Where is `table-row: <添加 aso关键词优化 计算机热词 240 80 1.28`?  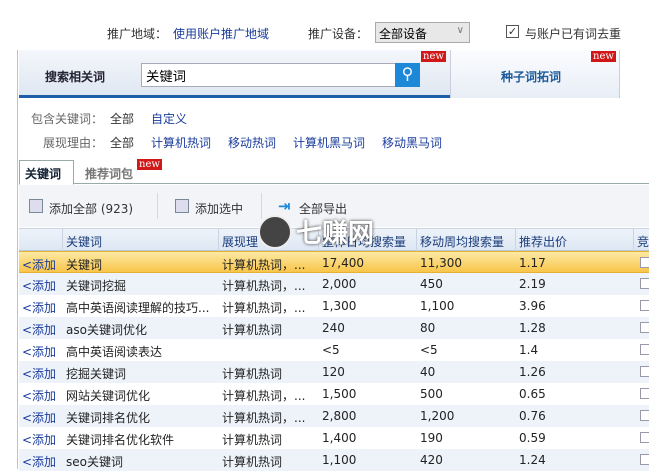
table-row: <添加 aso关键词优化 计算机热词 240 80 1.28 is located at coordinates (334, 328).